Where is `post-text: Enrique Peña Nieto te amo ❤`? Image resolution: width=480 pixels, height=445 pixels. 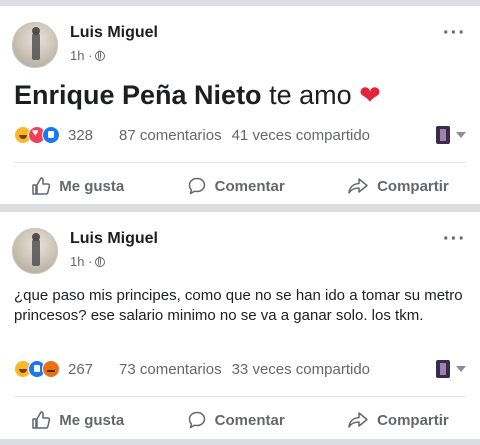
post-text: Enrique Peña Nieto te amo ❤ is located at coordinates (197, 95).